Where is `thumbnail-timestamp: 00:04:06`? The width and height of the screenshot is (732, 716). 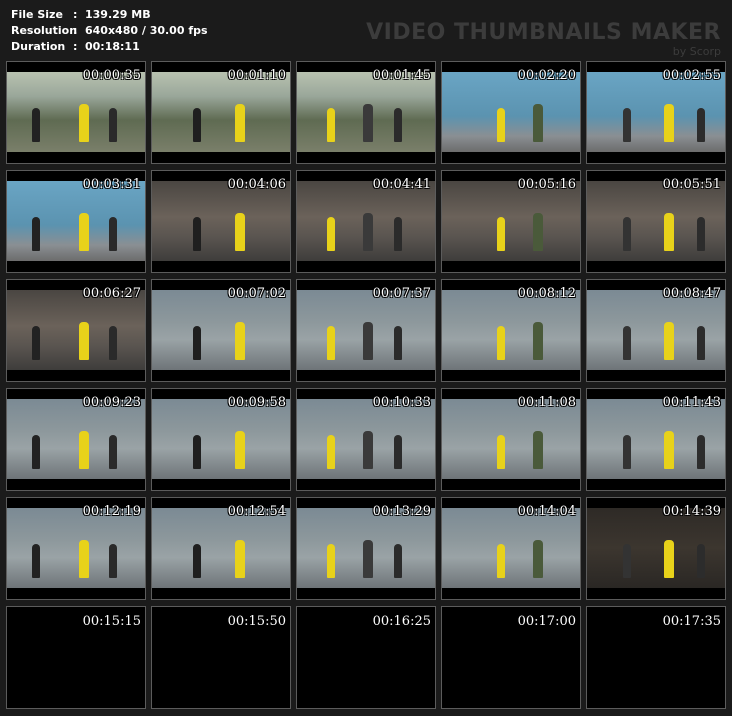 thumbnail-timestamp: 00:04:06 is located at coordinates (256, 184).